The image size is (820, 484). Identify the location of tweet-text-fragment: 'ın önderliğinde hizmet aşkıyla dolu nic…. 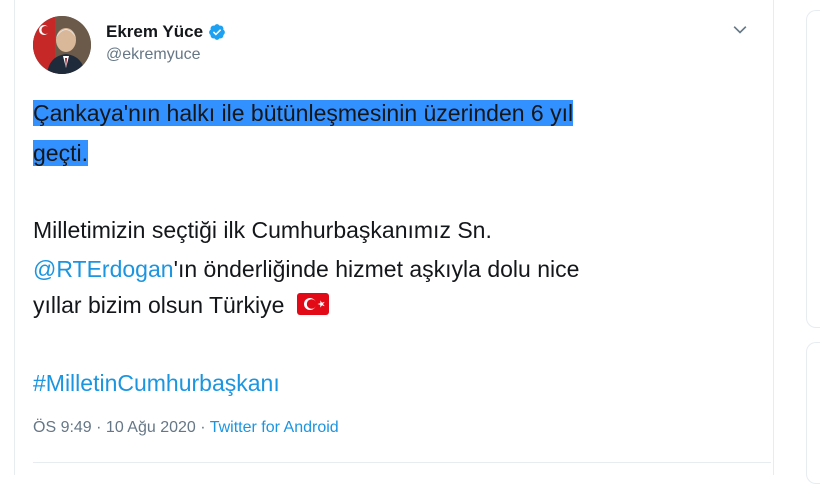
(376, 269).